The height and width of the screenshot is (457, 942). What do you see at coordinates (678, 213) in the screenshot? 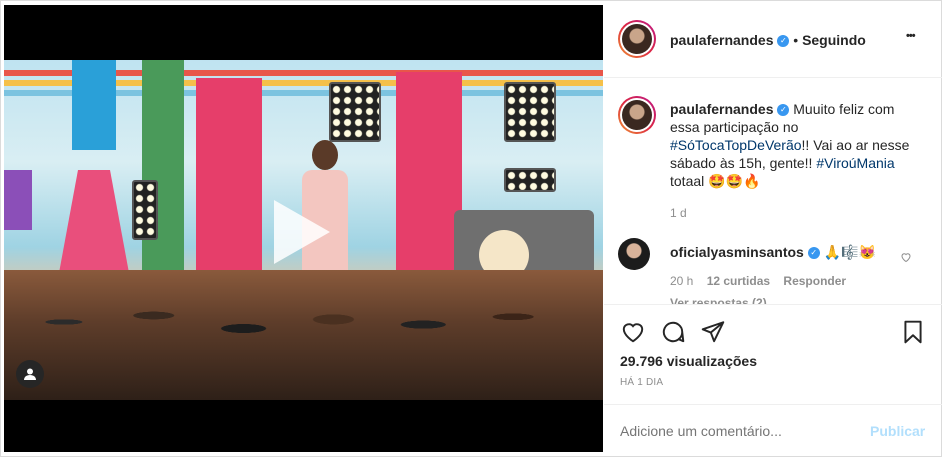
I see `caption-age: 1 d` at bounding box center [678, 213].